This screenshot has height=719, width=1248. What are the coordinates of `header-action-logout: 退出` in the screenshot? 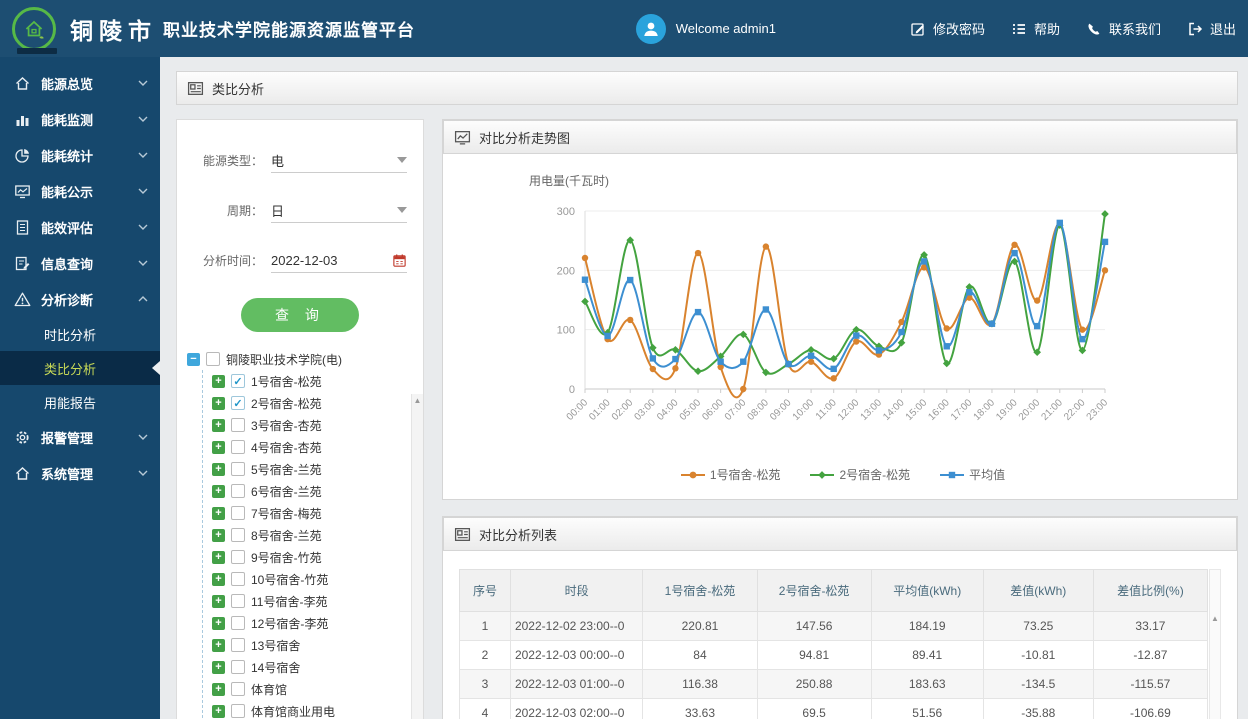 It's located at (1211, 28).